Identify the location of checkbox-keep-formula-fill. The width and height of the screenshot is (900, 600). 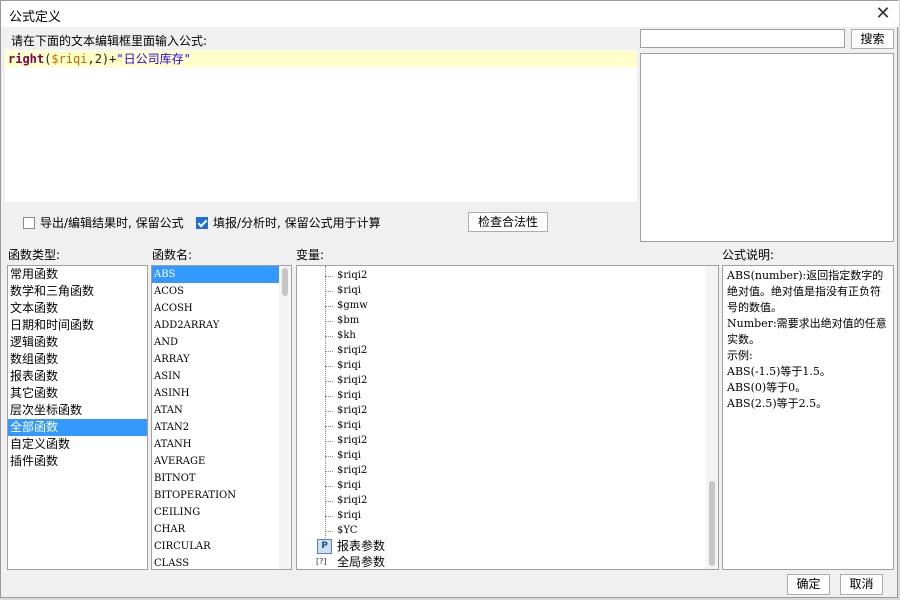
(202, 223).